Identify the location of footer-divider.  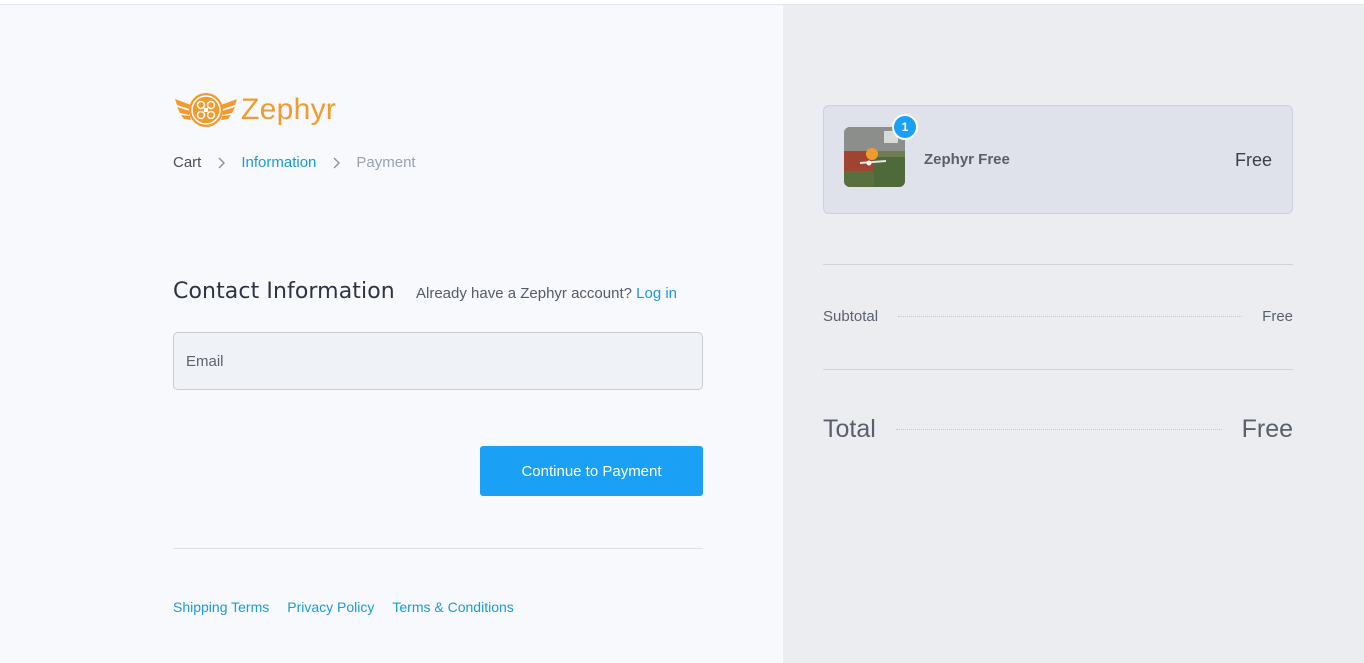
(438, 548).